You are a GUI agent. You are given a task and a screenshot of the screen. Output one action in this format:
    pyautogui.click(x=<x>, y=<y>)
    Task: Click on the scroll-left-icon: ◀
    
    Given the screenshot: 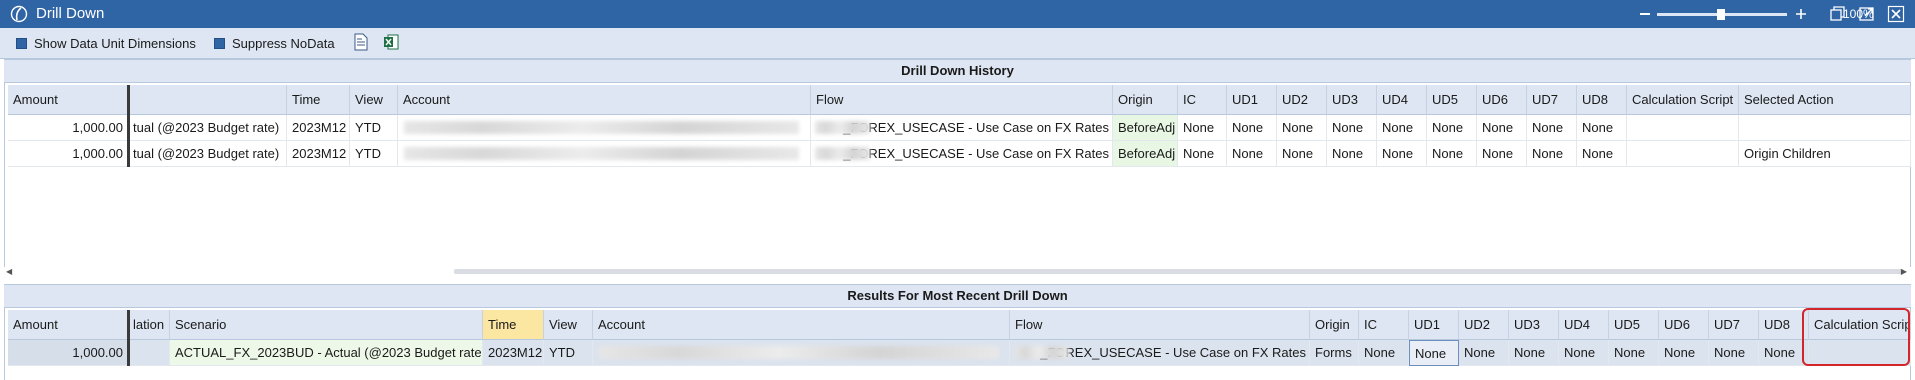 What is the action you would take?
    pyautogui.click(x=9, y=271)
    